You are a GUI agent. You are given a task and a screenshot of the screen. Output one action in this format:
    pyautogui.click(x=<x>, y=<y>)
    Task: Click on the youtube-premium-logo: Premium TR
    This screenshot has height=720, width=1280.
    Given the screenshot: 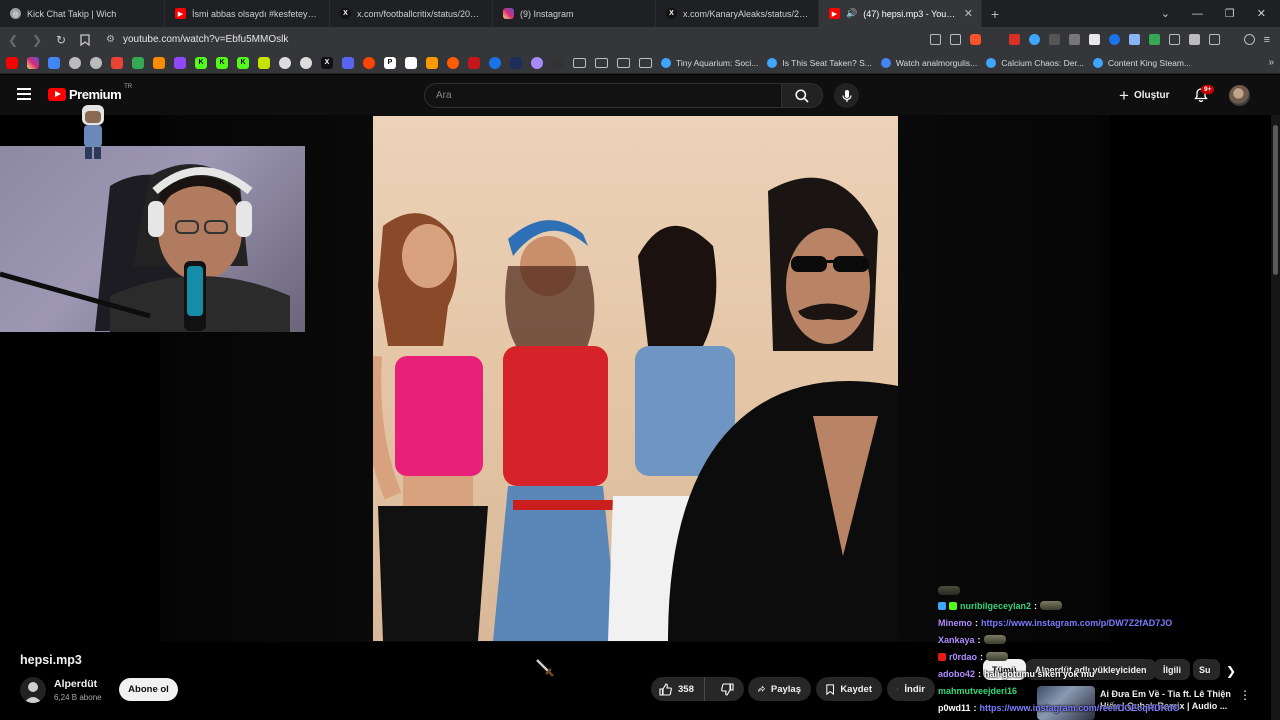 What is the action you would take?
    pyautogui.click(x=90, y=93)
    